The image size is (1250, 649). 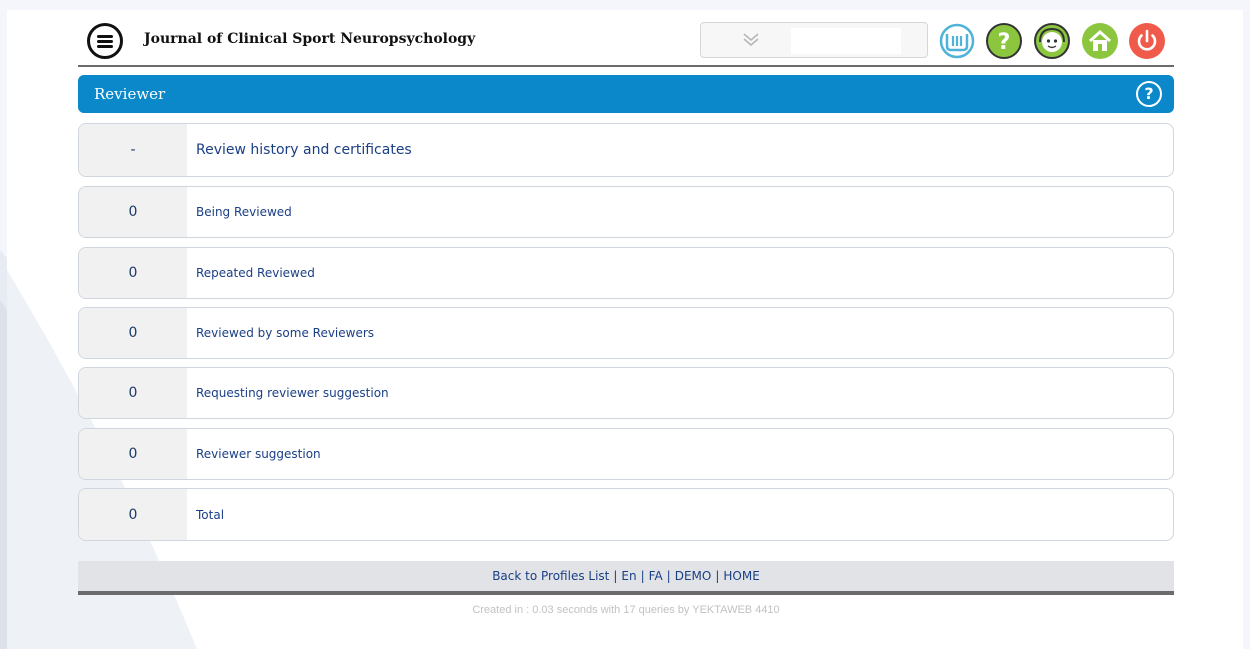 I want to click on row-label: Requesting reviewer suggestion, so click(x=292, y=393).